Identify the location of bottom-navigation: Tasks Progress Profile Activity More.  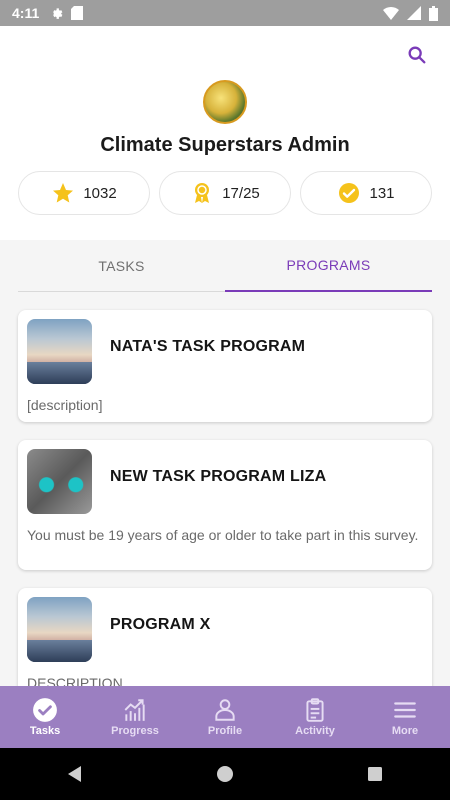
(225, 717).